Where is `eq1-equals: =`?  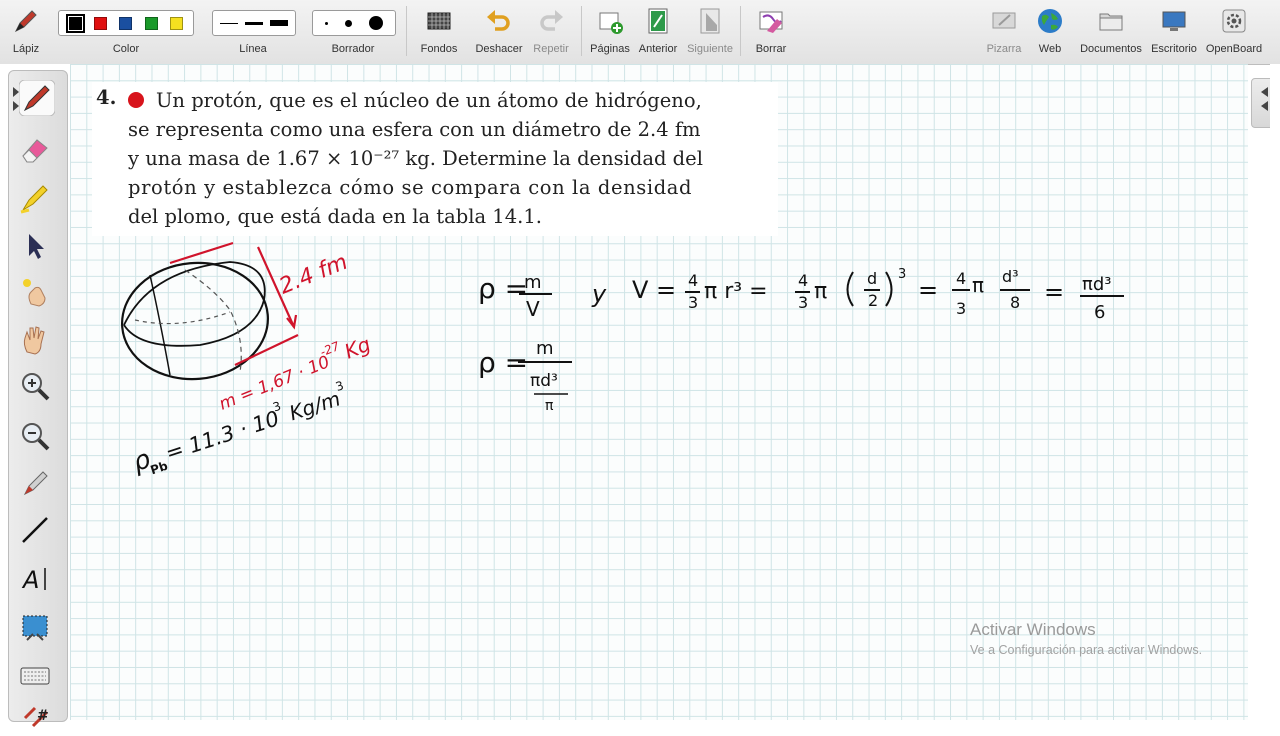
eq1-equals: = is located at coordinates (928, 290).